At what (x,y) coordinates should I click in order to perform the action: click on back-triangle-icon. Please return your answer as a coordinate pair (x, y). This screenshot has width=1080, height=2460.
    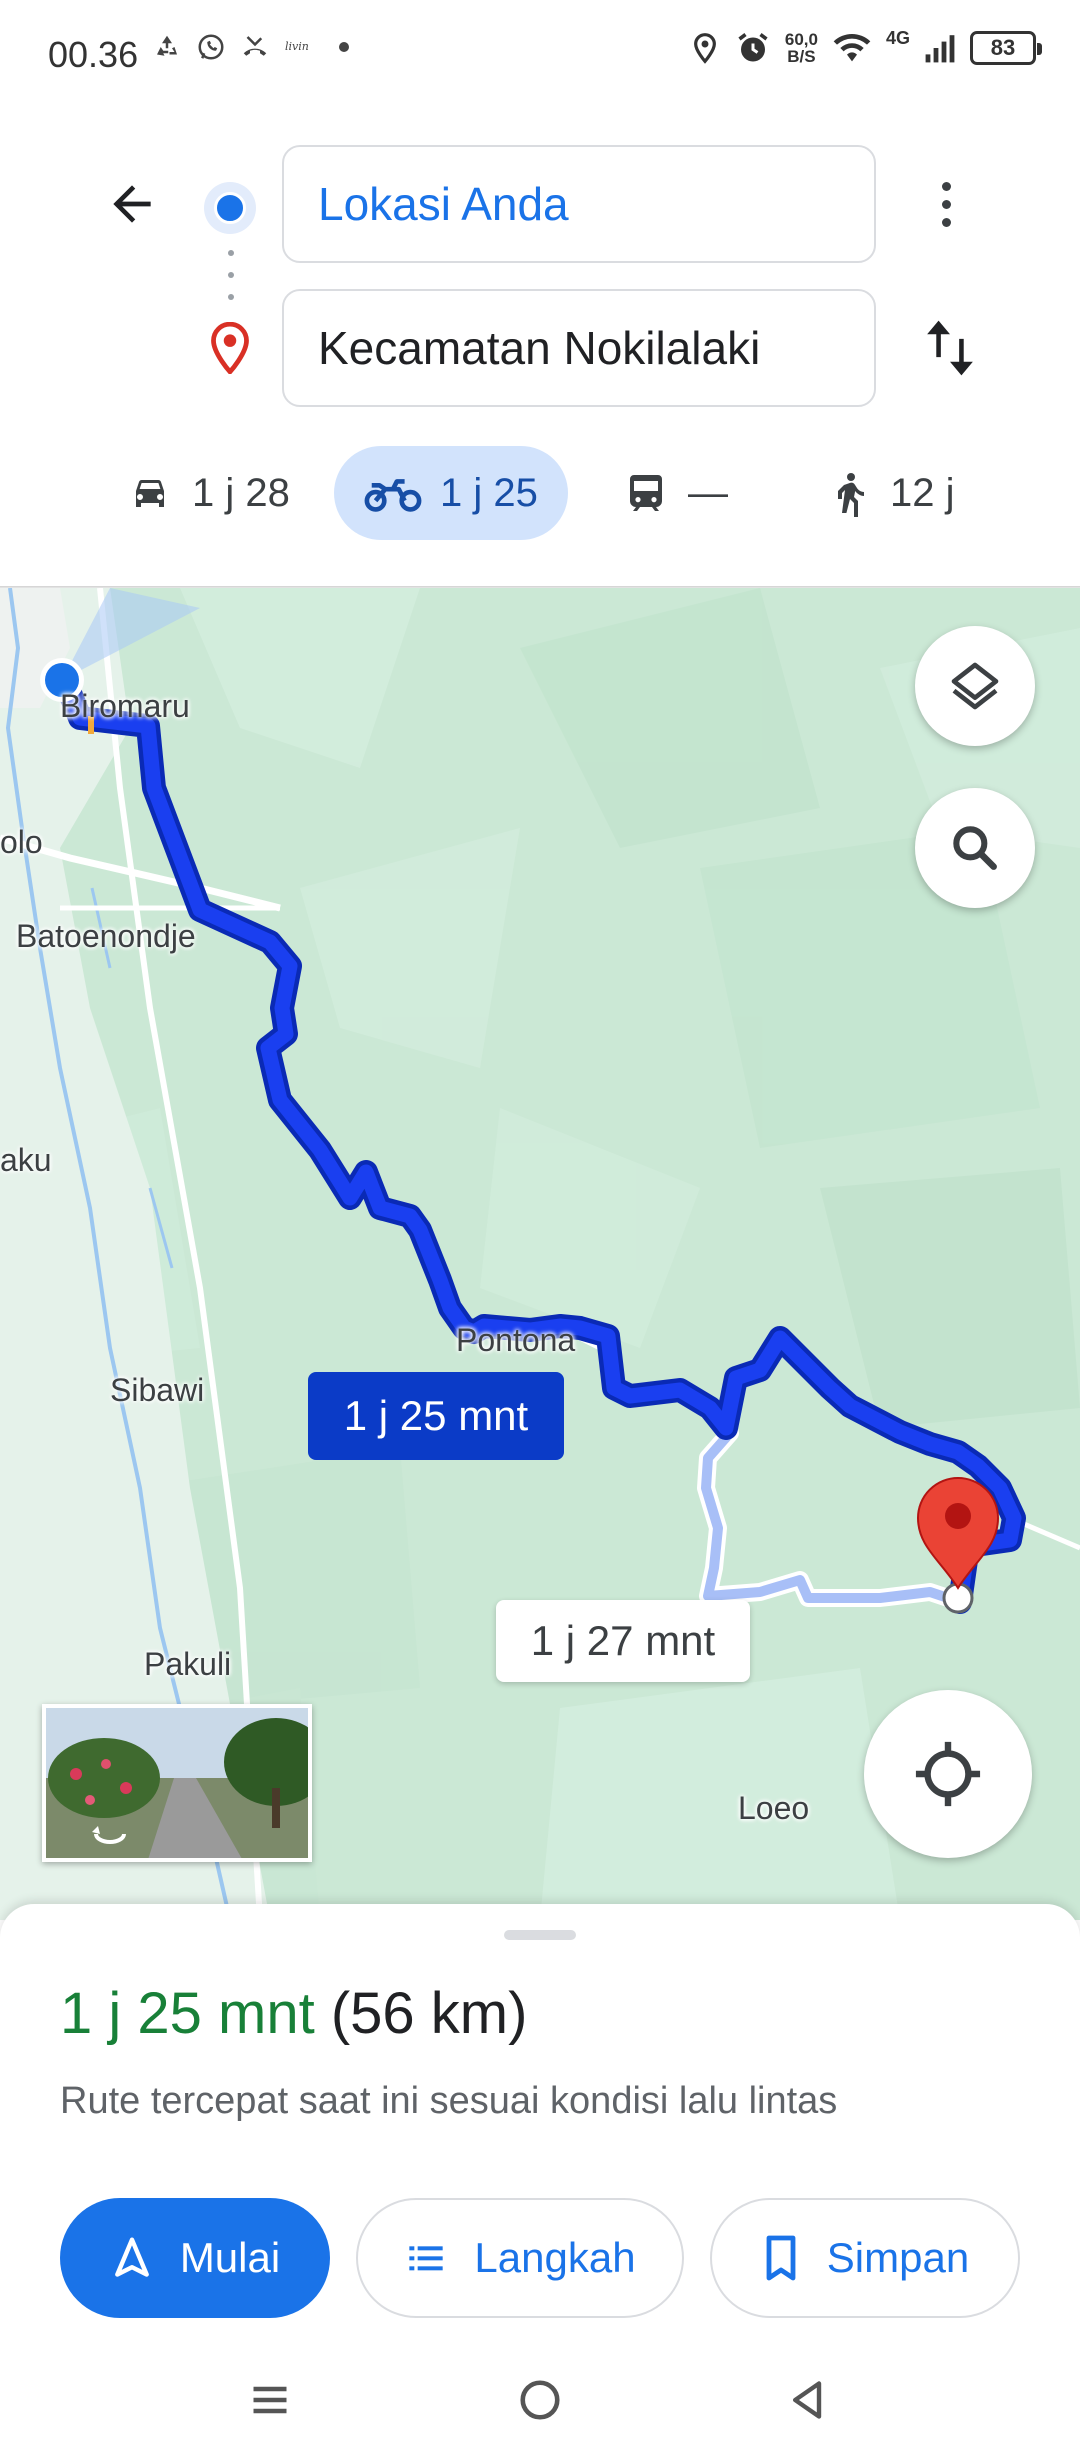
    Looking at the image, I should click on (807, 2400).